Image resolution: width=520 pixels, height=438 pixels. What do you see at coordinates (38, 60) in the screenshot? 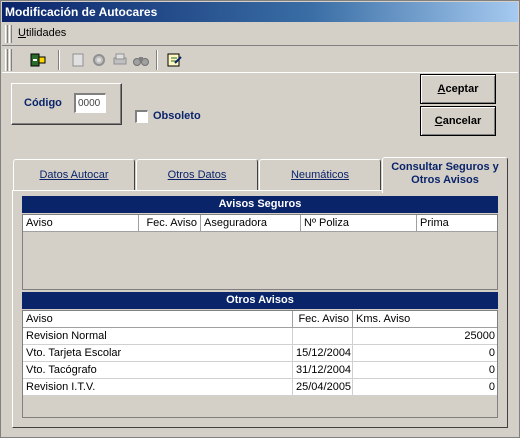
I see `exit-icon` at bounding box center [38, 60].